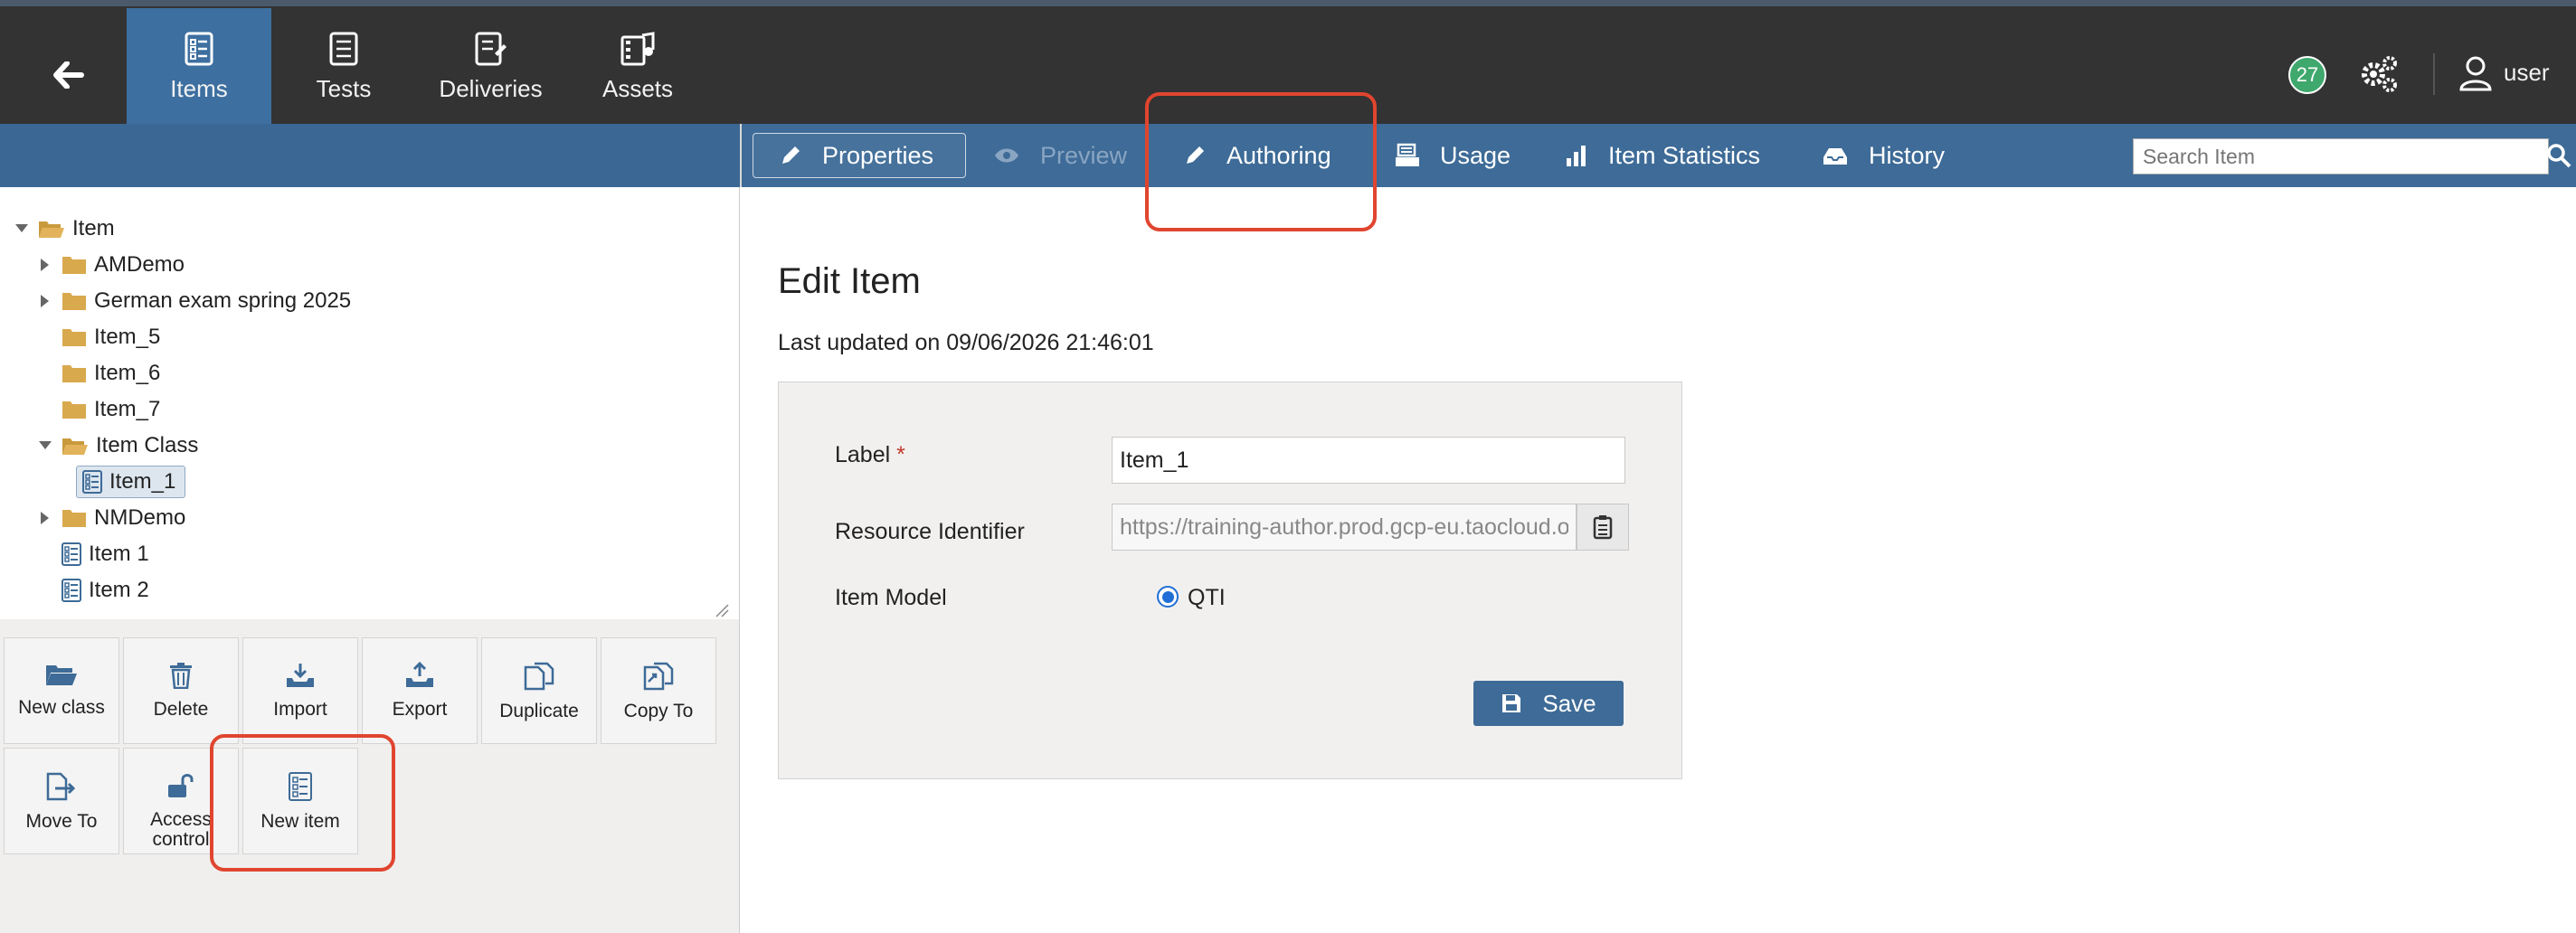 Image resolution: width=2576 pixels, height=933 pixels. What do you see at coordinates (181, 786) in the screenshot?
I see `unlock-icon` at bounding box center [181, 786].